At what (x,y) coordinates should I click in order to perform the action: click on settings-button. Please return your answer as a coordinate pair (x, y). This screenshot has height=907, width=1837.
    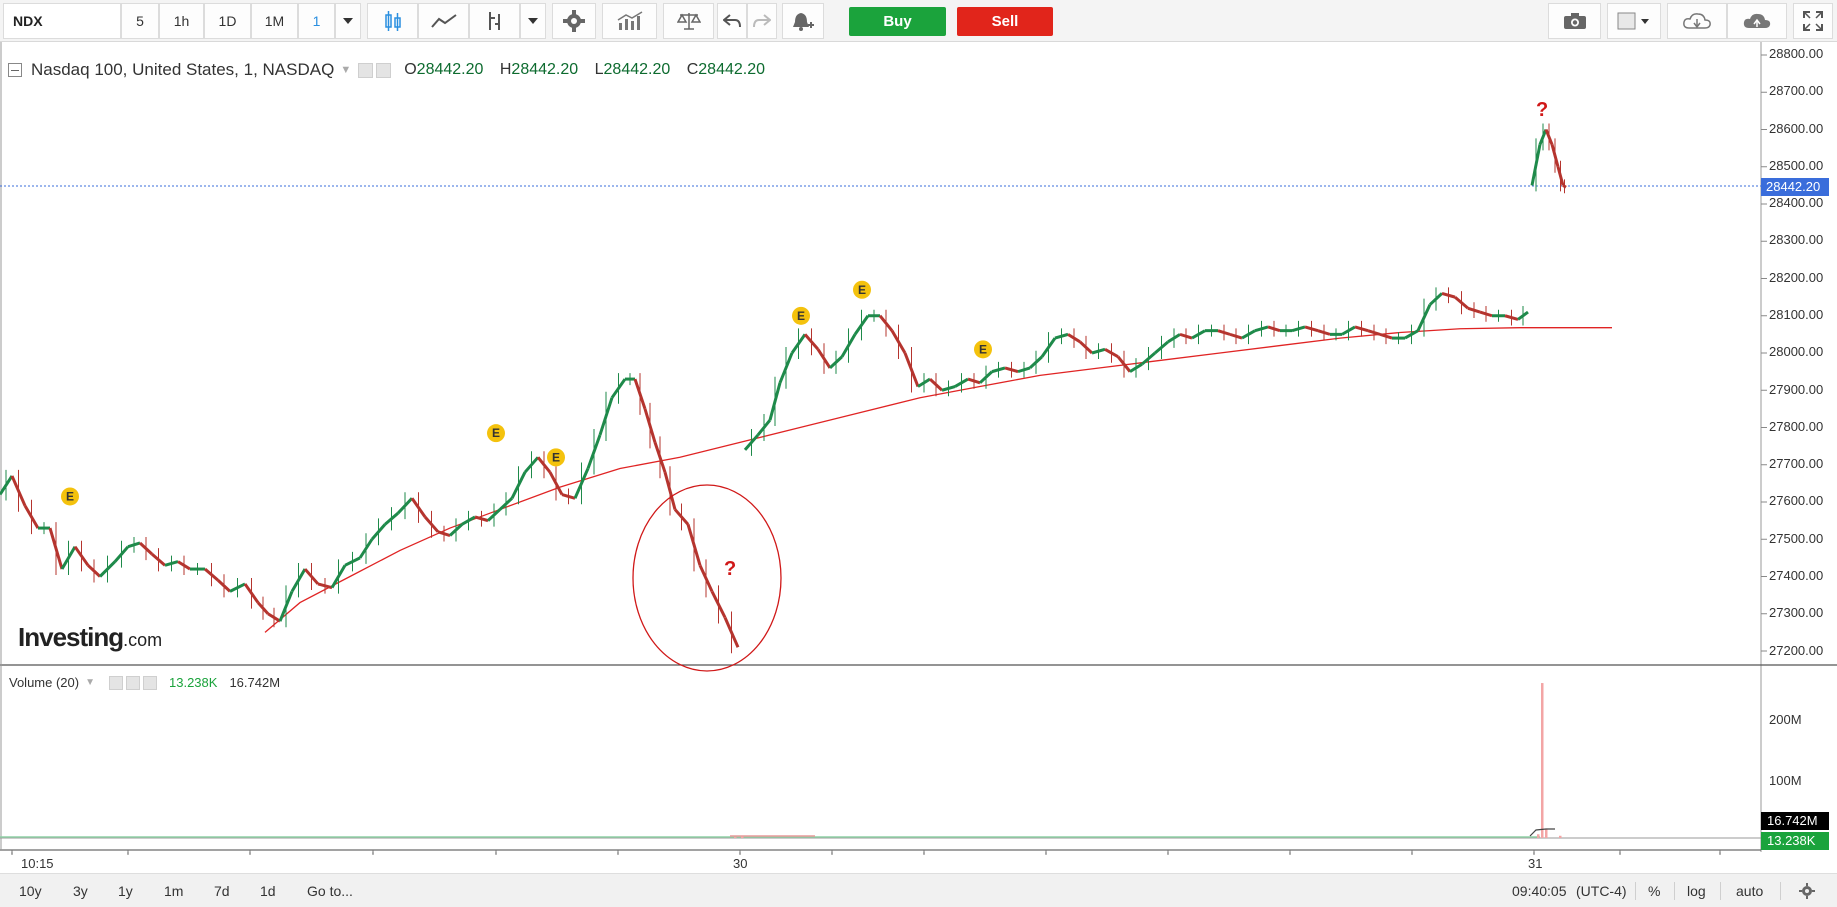
    Looking at the image, I should click on (1807, 890).